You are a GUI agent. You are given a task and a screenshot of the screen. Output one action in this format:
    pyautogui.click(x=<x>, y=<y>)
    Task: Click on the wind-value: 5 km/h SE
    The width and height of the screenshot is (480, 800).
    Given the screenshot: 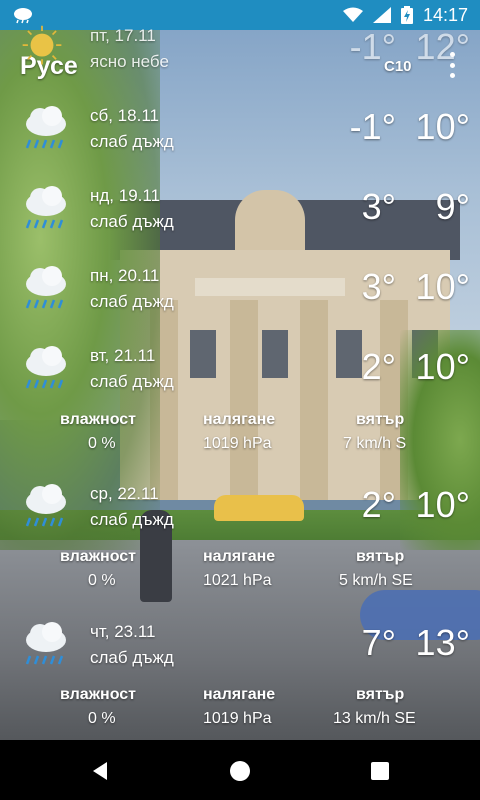 What is the action you would take?
    pyautogui.click(x=376, y=580)
    